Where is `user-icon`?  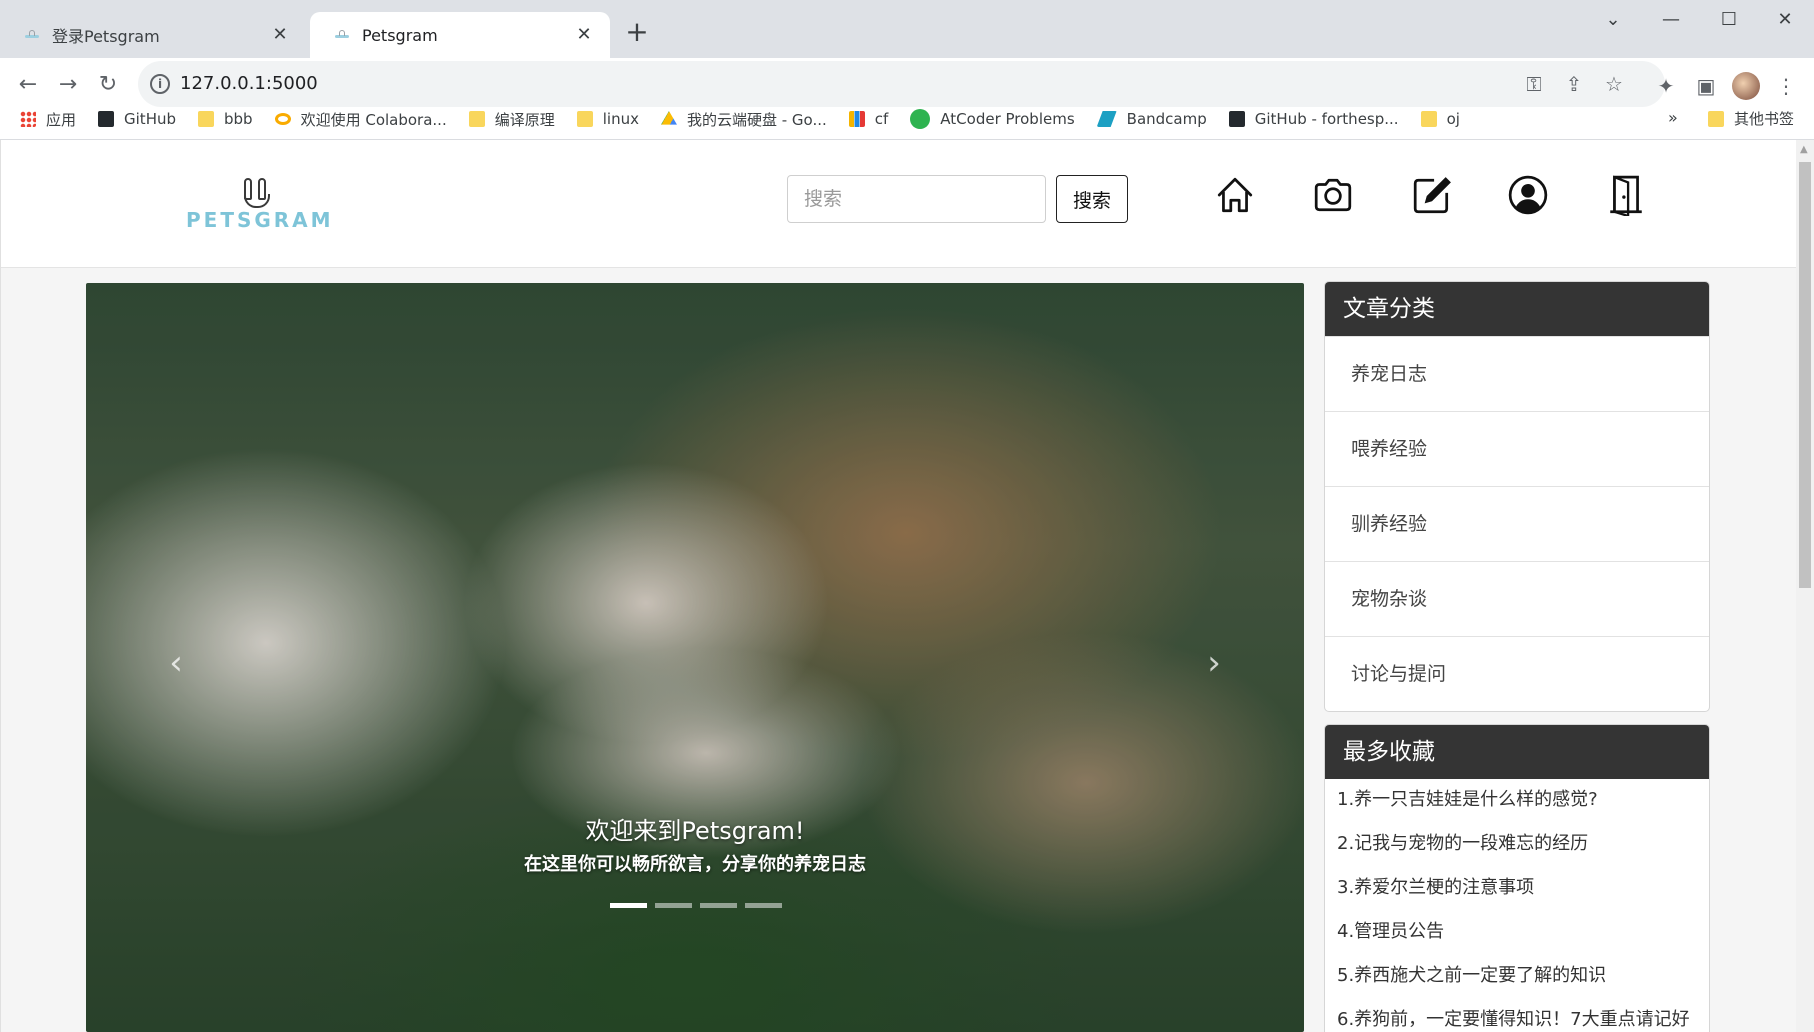 user-icon is located at coordinates (1528, 195).